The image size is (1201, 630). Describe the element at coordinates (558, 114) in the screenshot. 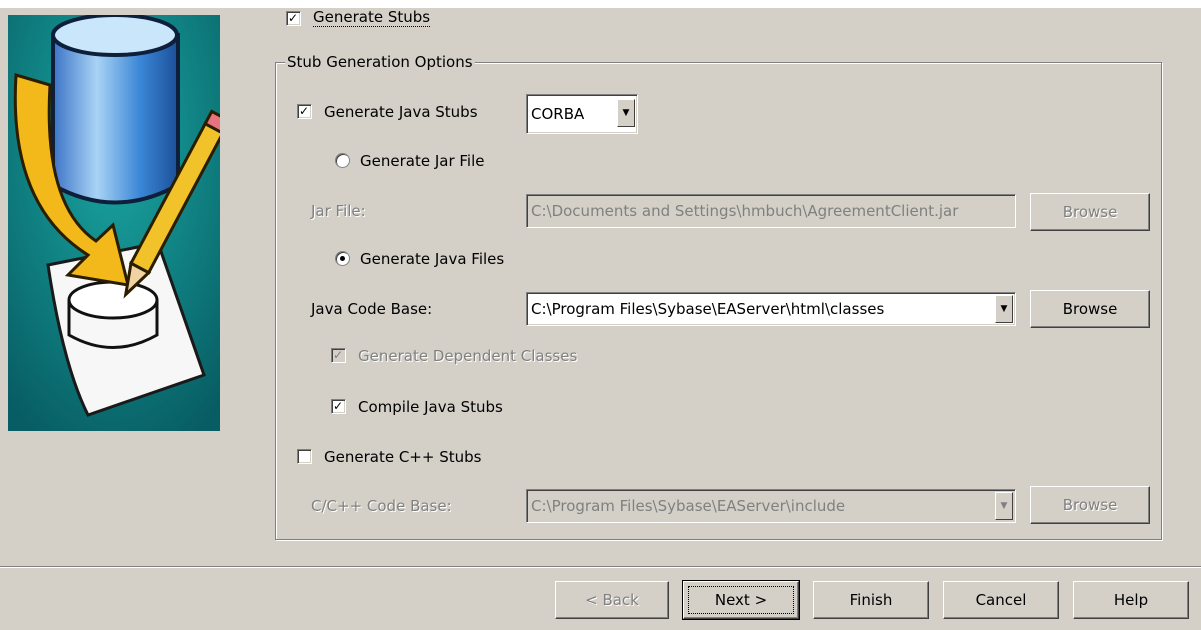

I see `stub-protocol-value: CORBA` at that location.